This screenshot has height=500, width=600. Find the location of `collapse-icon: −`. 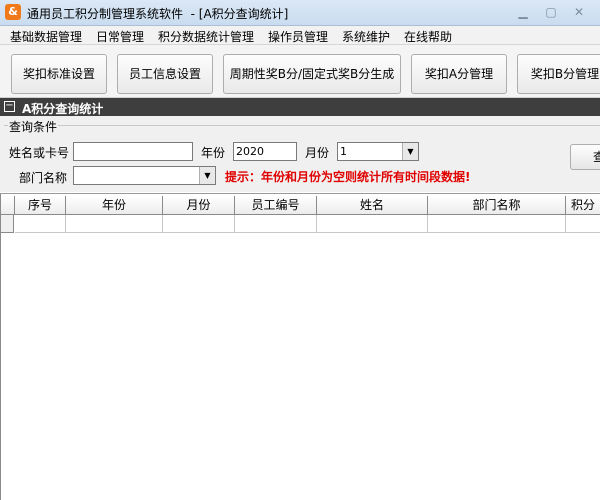

collapse-icon: − is located at coordinates (9, 106).